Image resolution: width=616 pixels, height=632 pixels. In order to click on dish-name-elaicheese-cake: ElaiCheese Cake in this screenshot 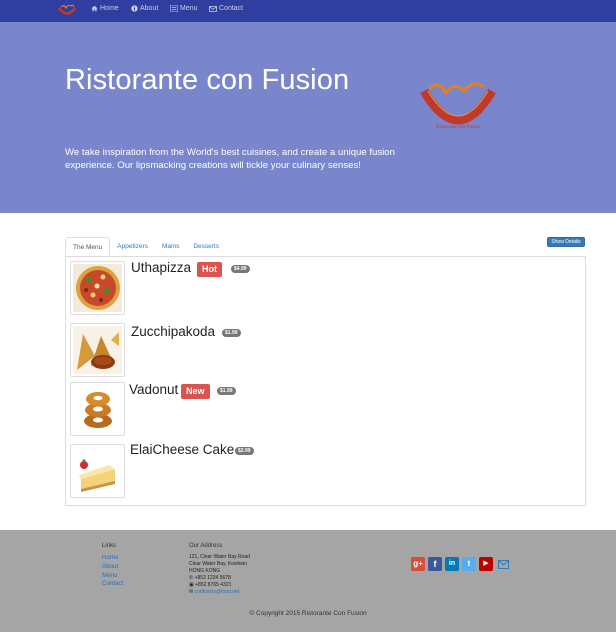, I will do `click(182, 449)`.